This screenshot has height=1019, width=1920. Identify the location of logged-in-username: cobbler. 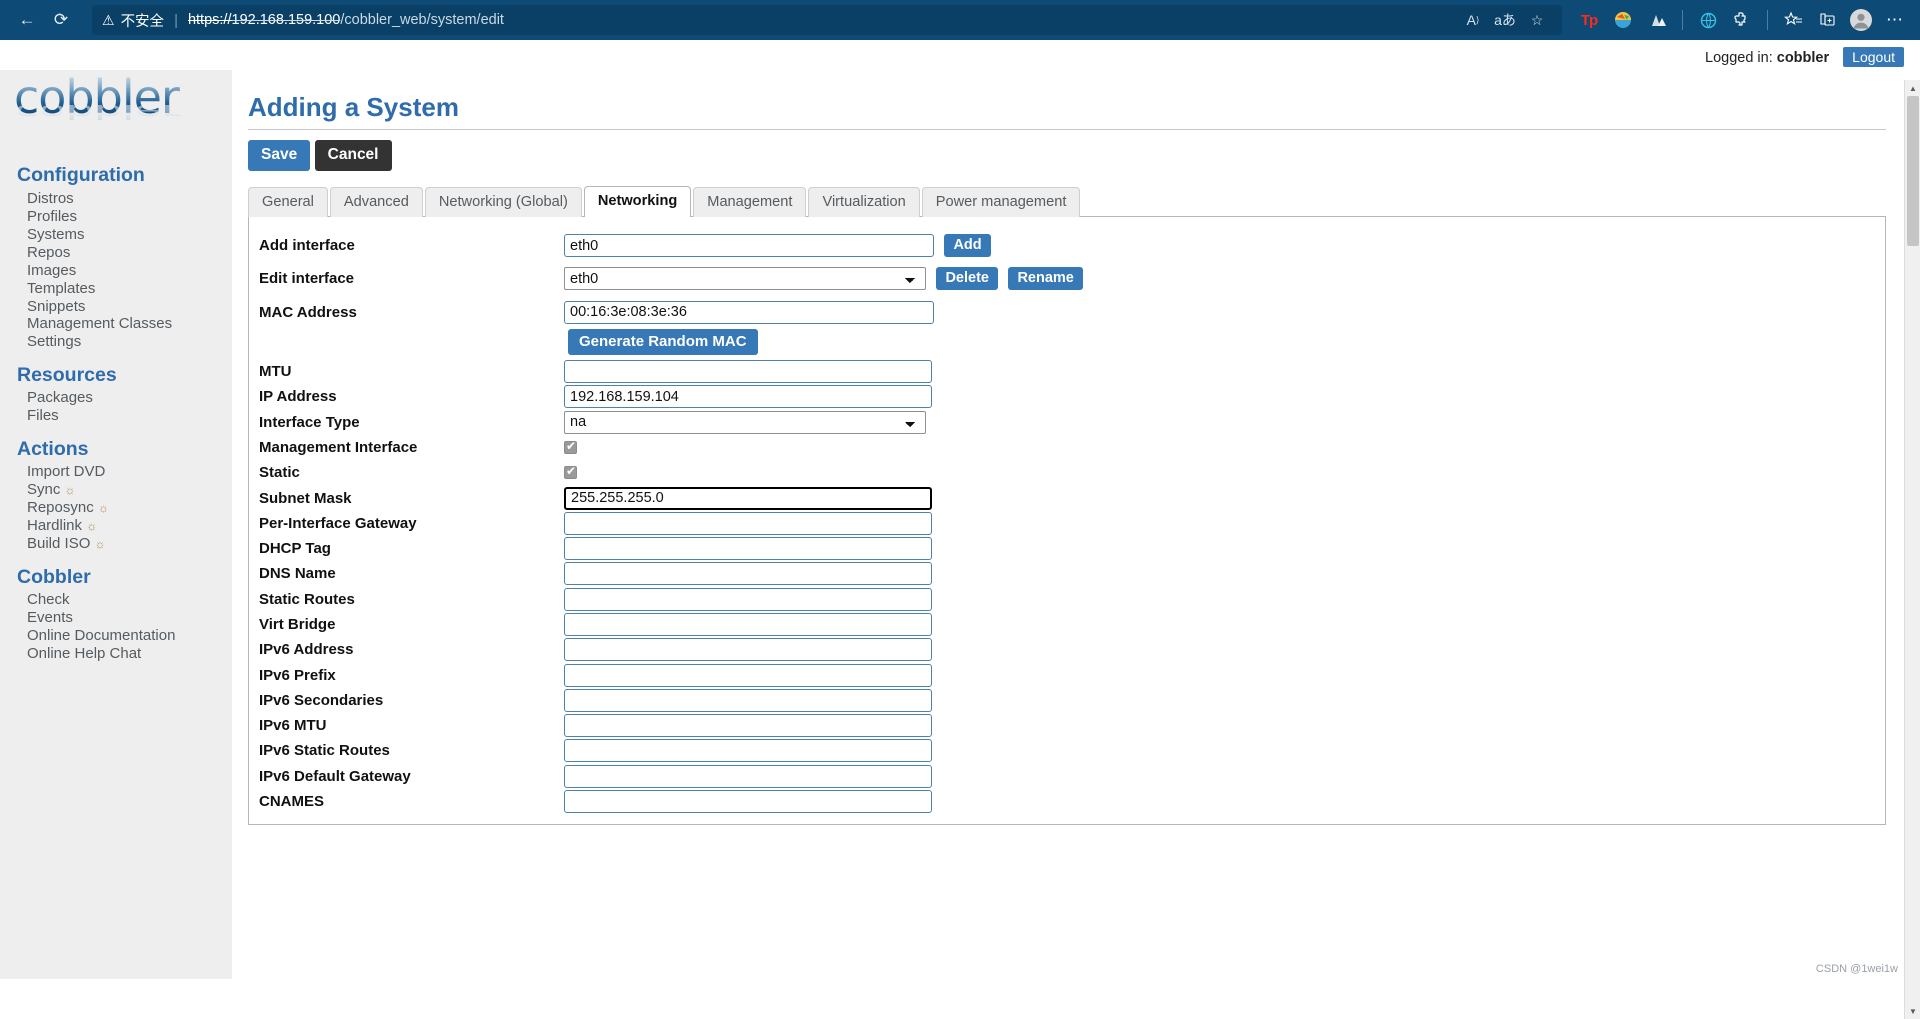
(1803, 58).